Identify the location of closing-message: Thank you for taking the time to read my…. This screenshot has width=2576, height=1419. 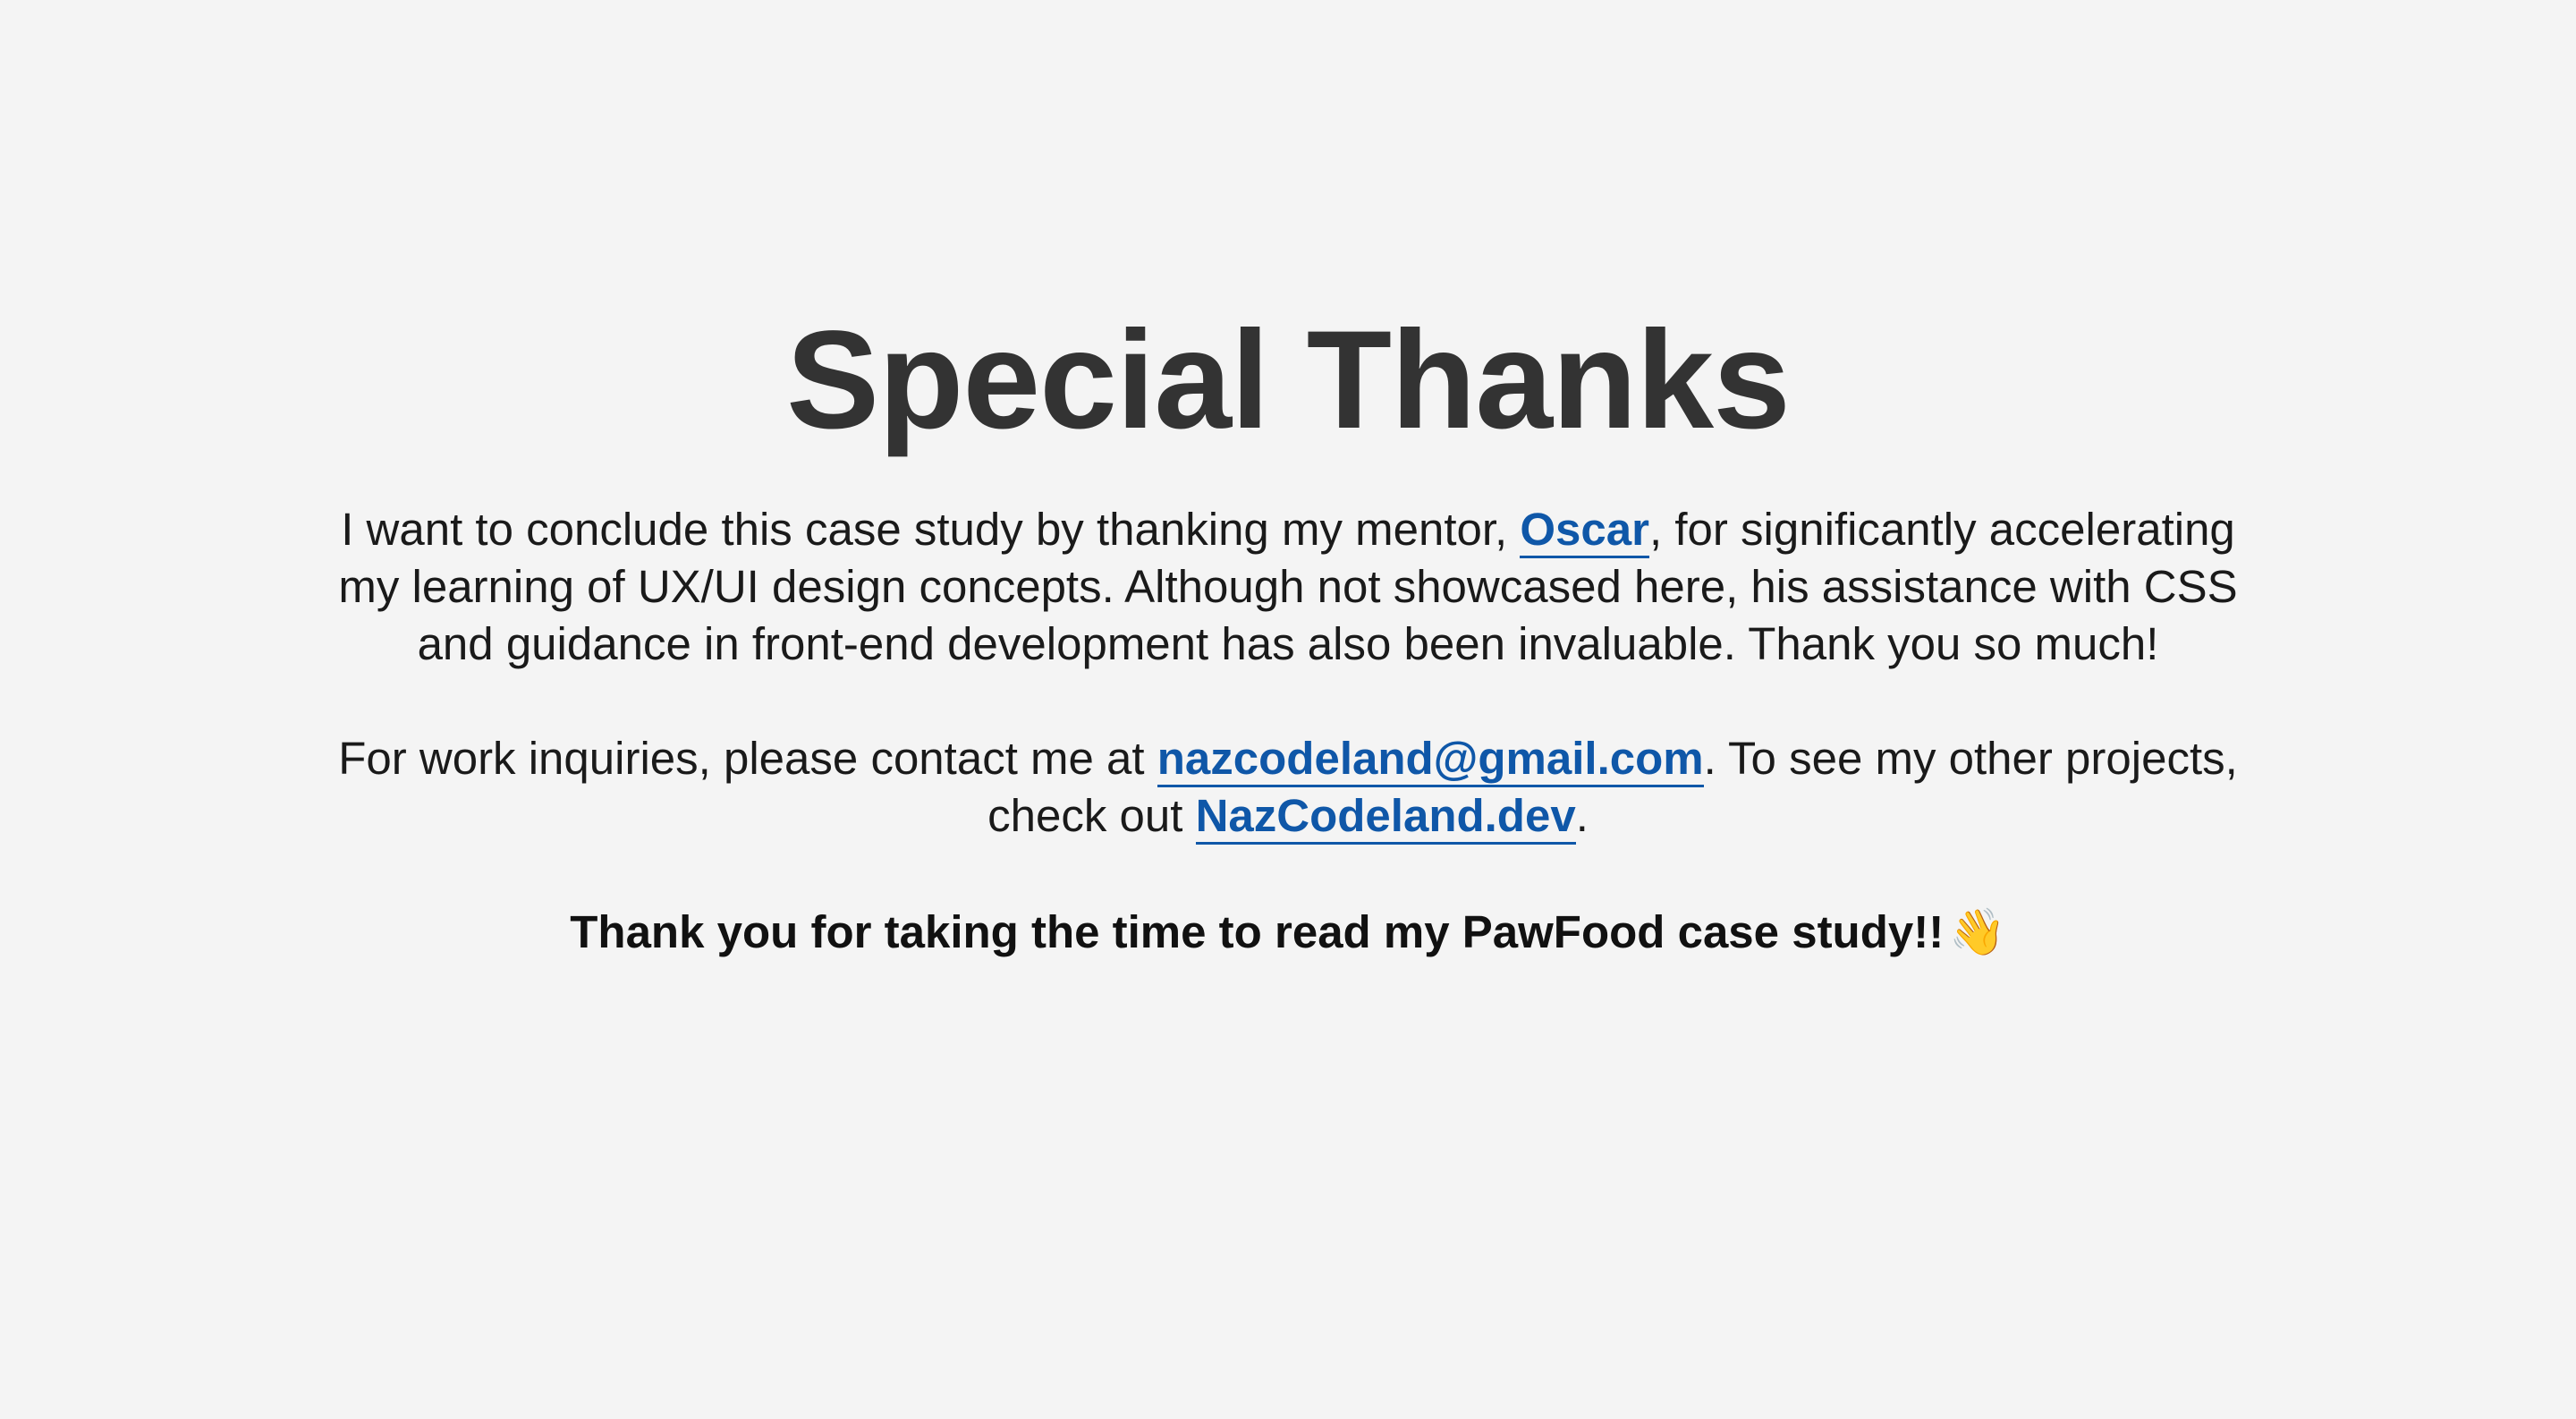
(1288, 933).